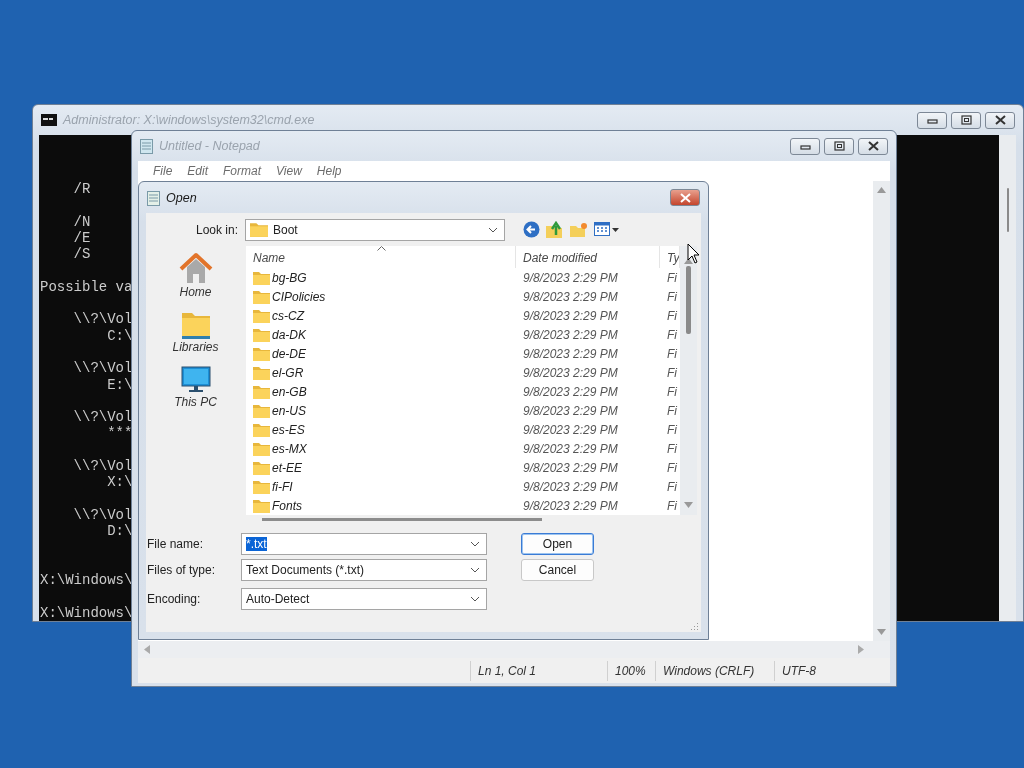  Describe the element at coordinates (175, 544) in the screenshot. I see `field-label: File name:` at that location.